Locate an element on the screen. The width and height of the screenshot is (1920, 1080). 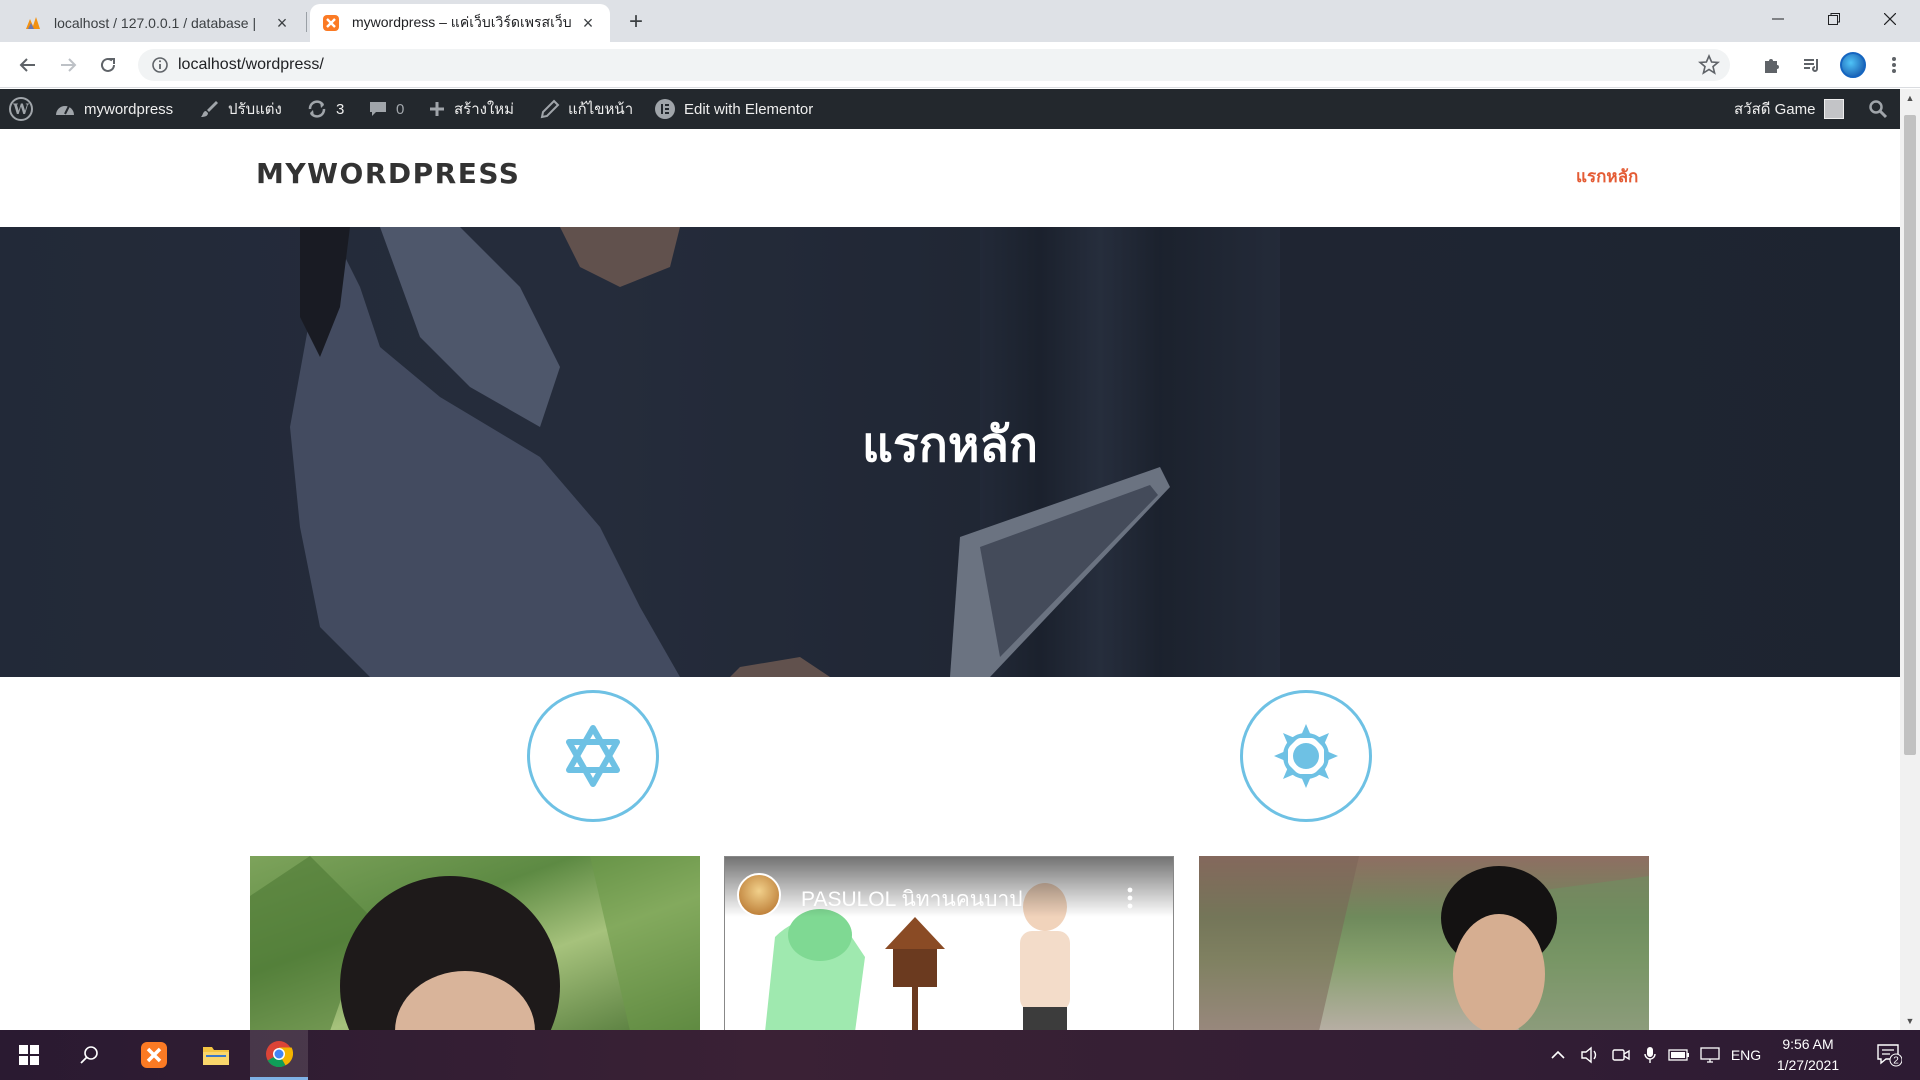
puzzle-icon is located at coordinates (1772, 66).